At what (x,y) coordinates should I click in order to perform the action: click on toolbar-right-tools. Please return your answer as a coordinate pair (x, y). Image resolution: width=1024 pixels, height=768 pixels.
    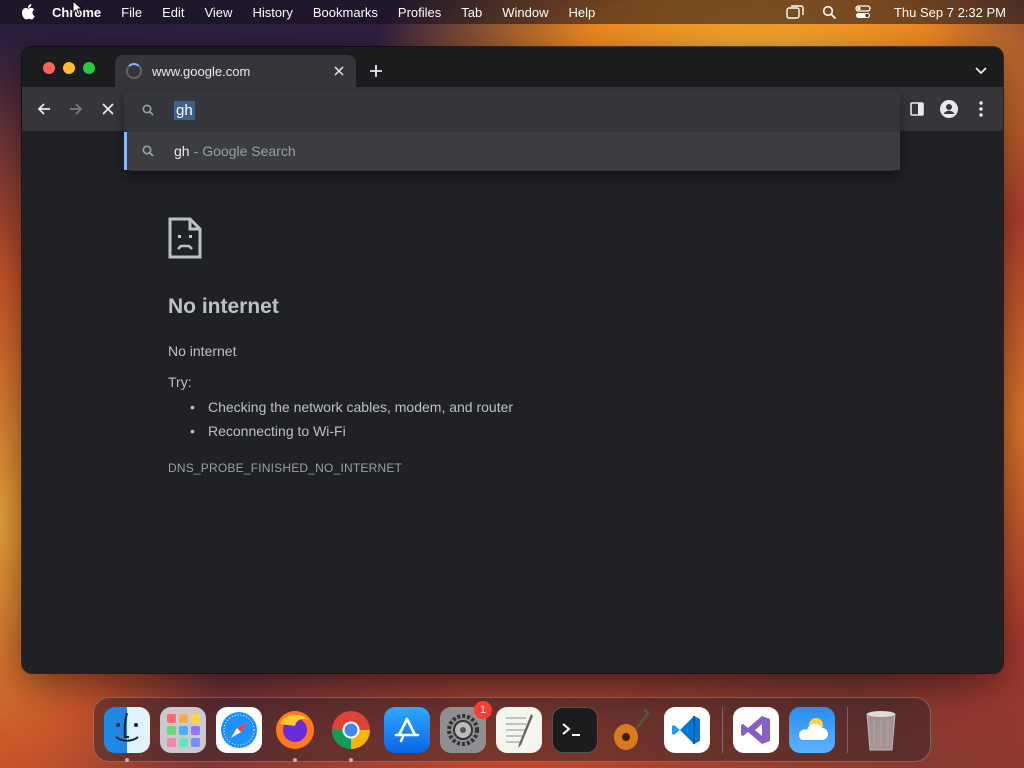
    Looking at the image, I should click on (949, 109).